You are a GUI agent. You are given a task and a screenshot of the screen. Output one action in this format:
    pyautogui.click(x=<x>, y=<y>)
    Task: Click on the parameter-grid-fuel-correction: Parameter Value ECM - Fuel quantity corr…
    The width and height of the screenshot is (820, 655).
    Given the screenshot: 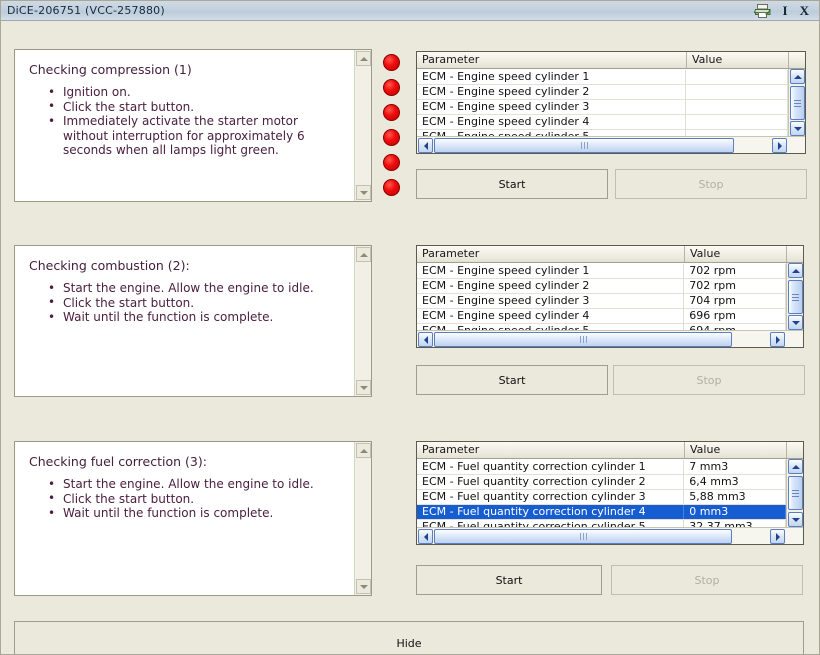 What is the action you would take?
    pyautogui.click(x=610, y=493)
    